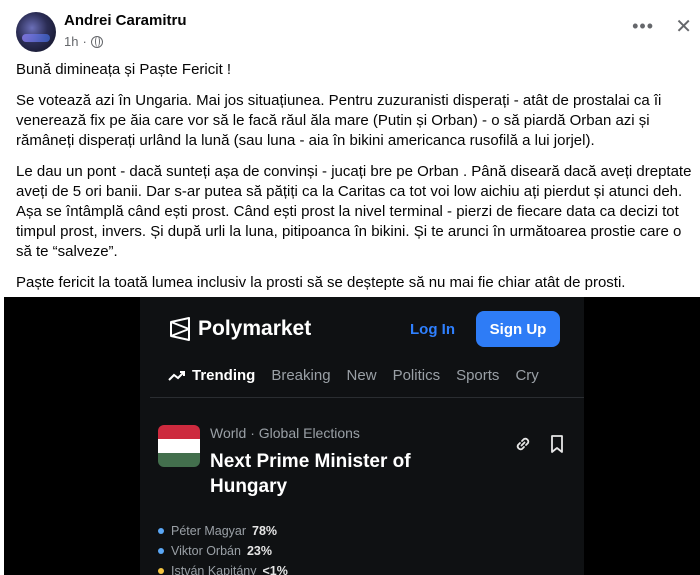 This screenshot has height=575, width=700. Describe the element at coordinates (96, 41) in the screenshot. I see `globe-icon` at that location.